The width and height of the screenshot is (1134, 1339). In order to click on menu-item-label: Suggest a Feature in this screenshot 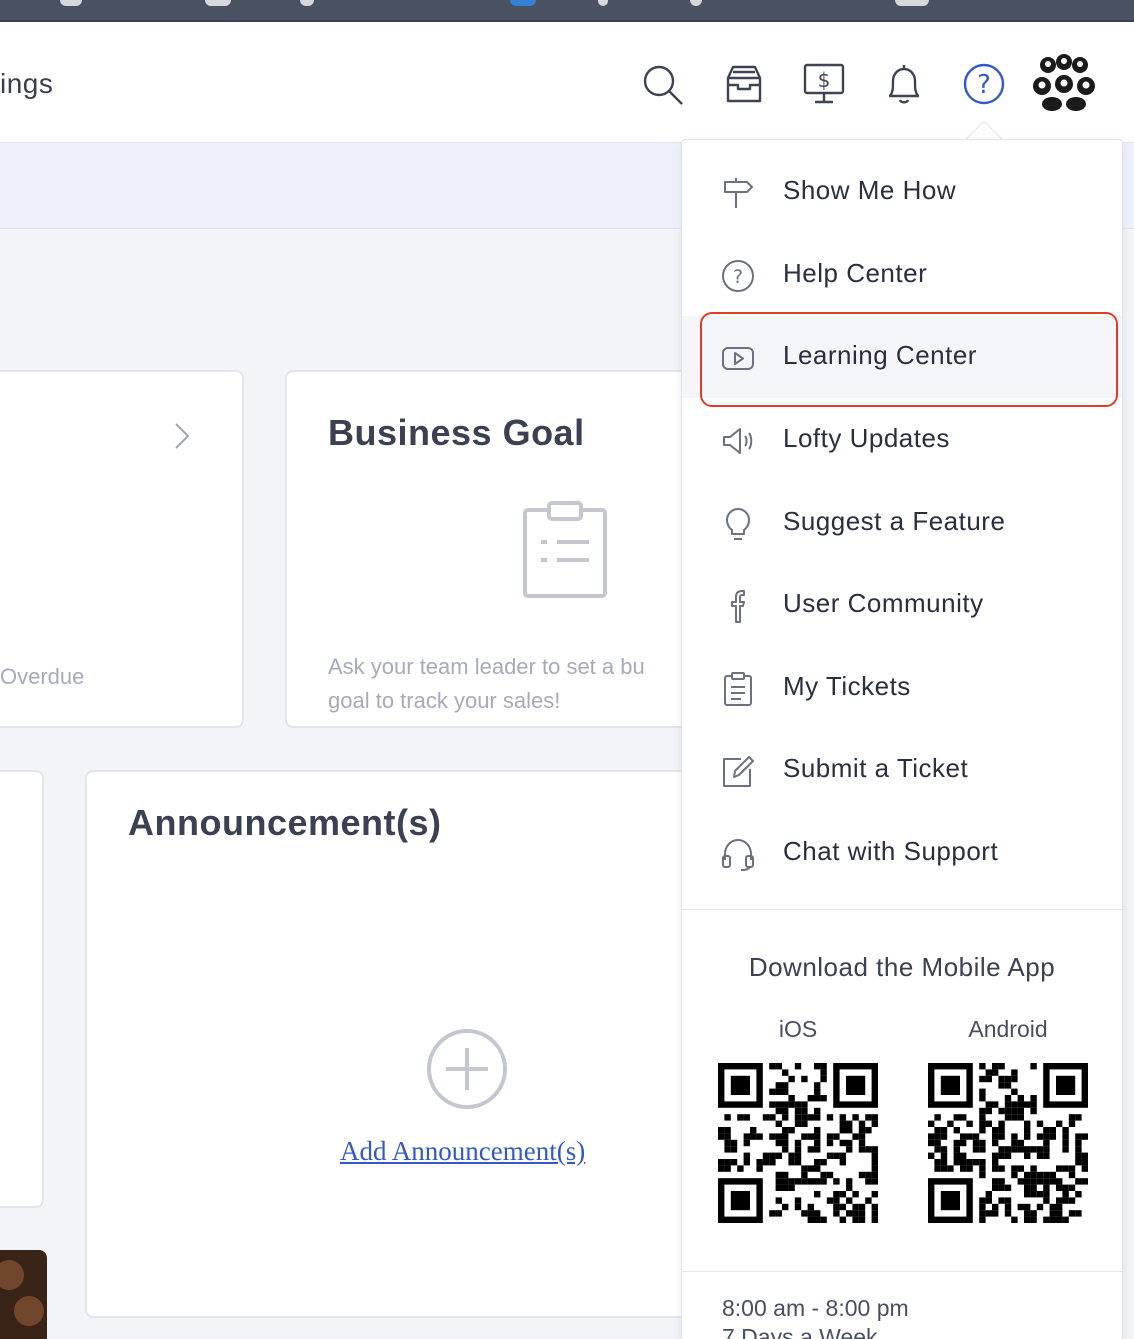, I will do `click(894, 521)`.